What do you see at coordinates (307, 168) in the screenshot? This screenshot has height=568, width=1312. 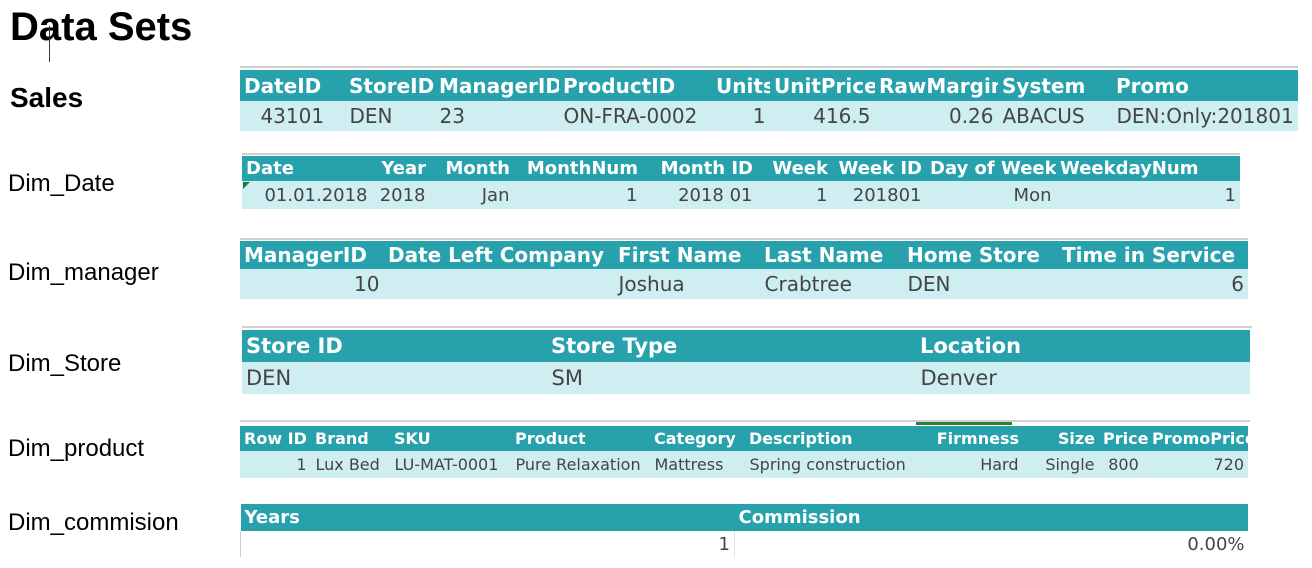 I see `column-header: Date` at bounding box center [307, 168].